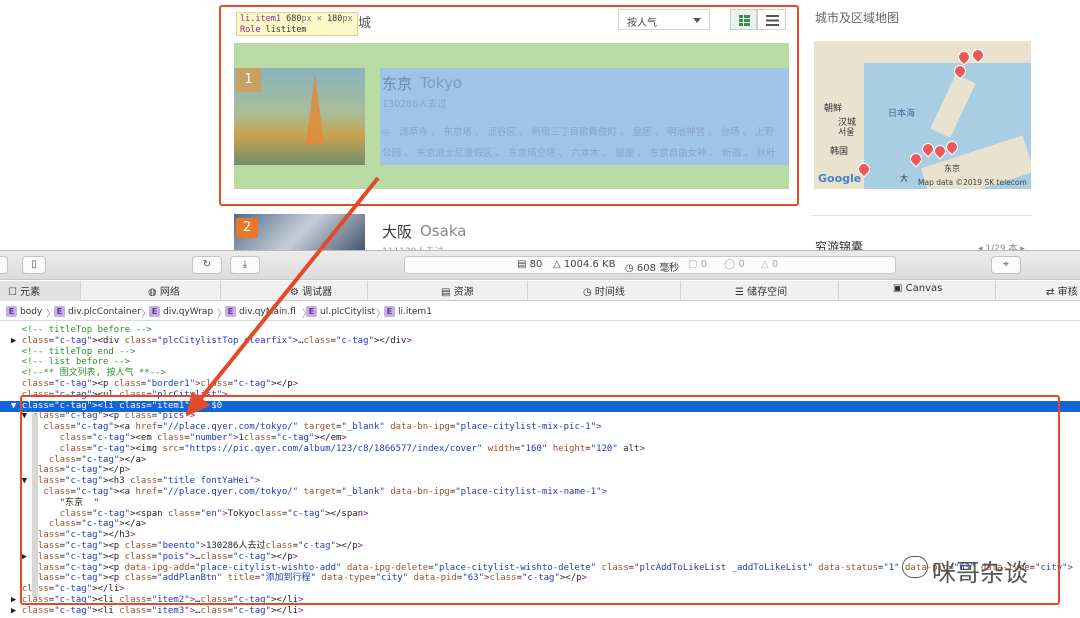 This screenshot has height=618, width=1080. What do you see at coordinates (250, 30) in the screenshot?
I see `tooltip-role-label: Role` at bounding box center [250, 30].